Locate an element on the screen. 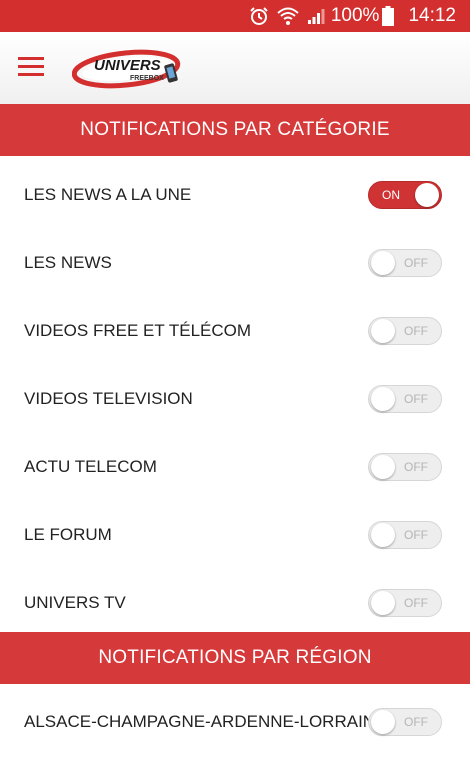 This screenshot has height=767, width=470. battery-icon is located at coordinates (388, 16).